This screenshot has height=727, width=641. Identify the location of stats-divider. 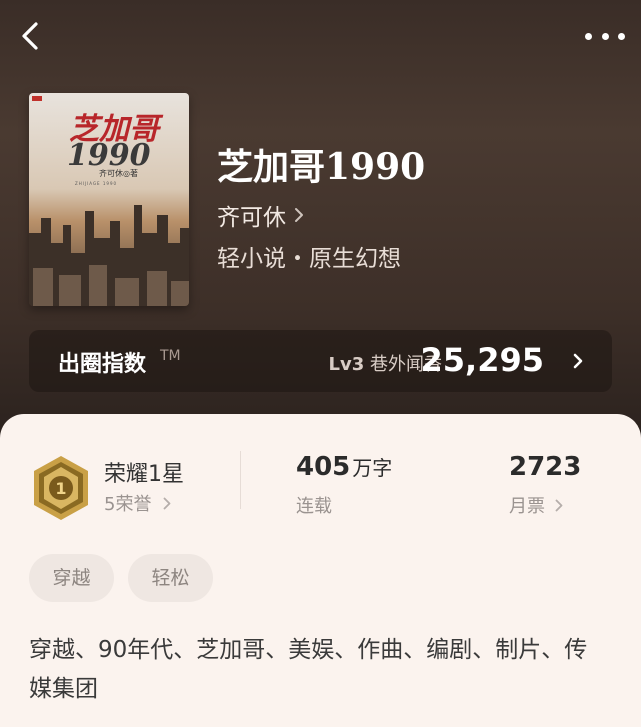
(240, 480).